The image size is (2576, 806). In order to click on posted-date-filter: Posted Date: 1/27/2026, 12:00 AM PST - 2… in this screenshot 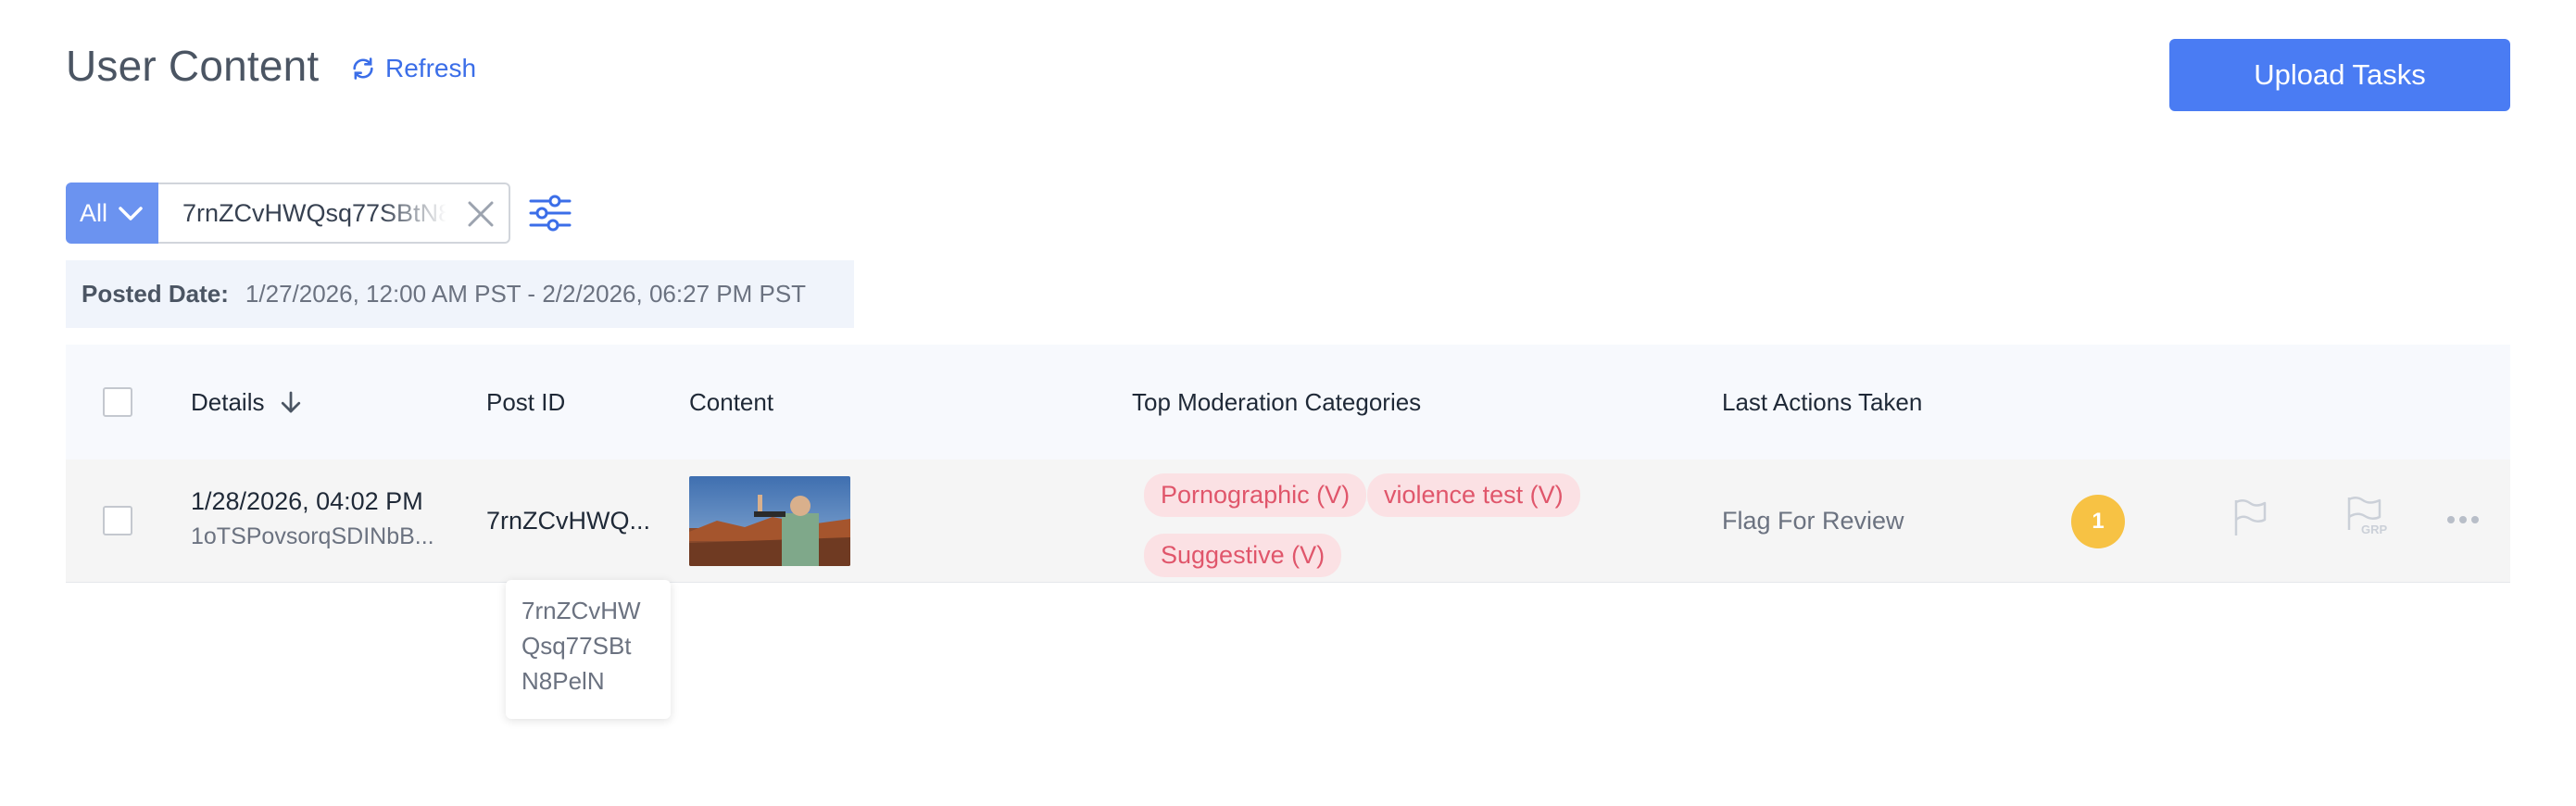, I will do `click(460, 294)`.